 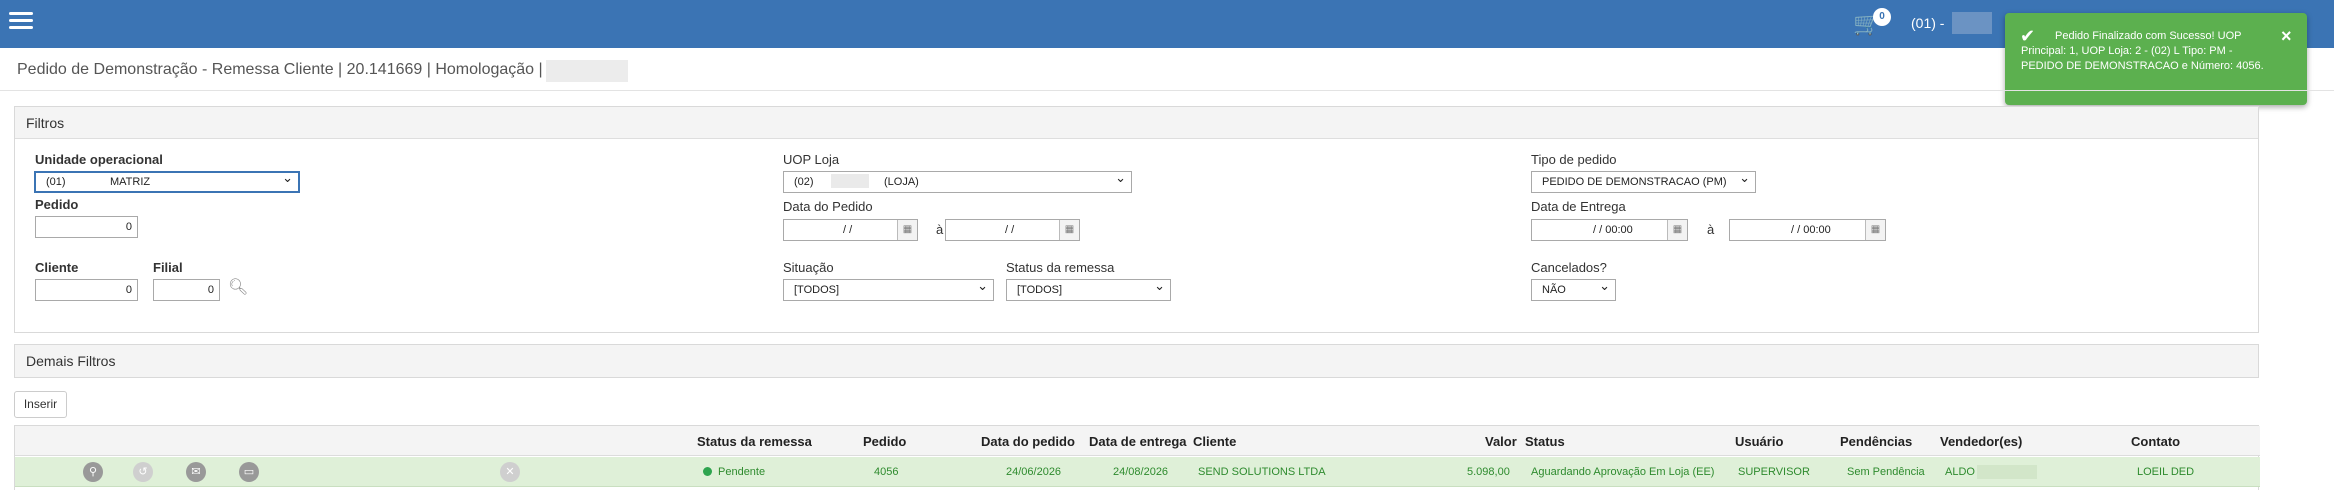 I want to click on uop-loja-select: (02) (LOJA), so click(x=957, y=180).